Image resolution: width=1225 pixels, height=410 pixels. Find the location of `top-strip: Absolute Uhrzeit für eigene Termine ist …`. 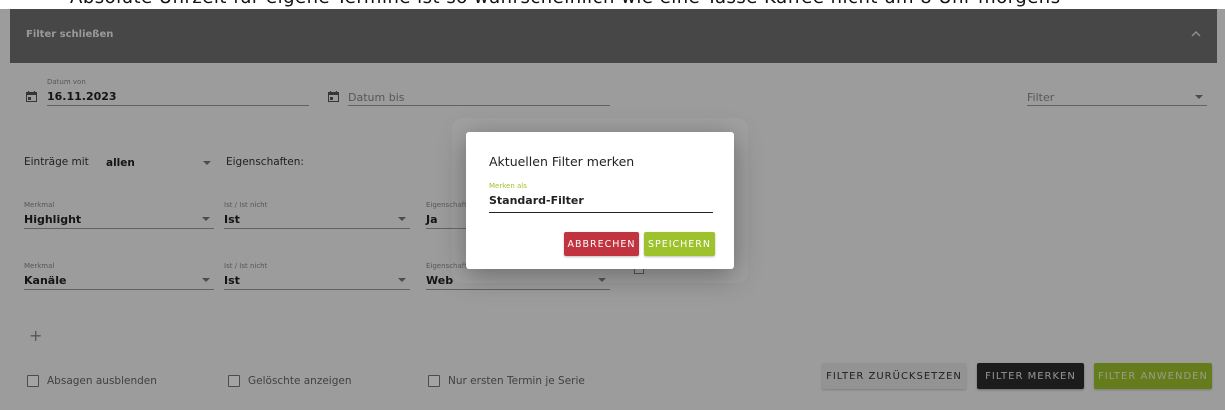

top-strip: Absolute Uhrzeit für eigene Termine ist … is located at coordinates (612, 4).